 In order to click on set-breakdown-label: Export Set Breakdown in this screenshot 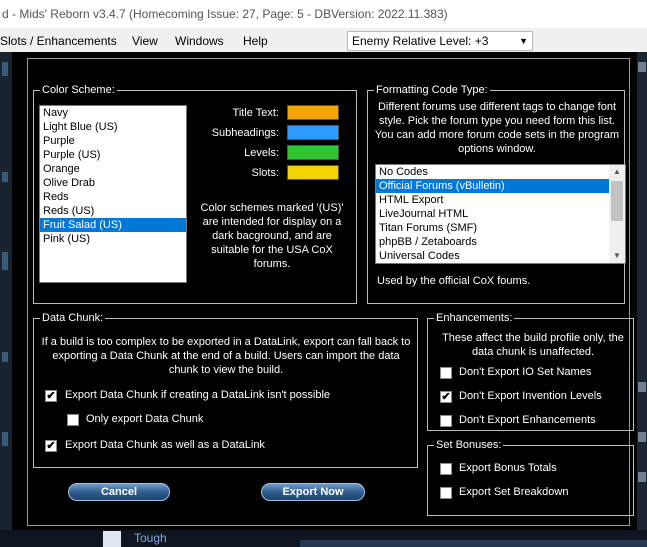, I will do `click(513, 492)`.